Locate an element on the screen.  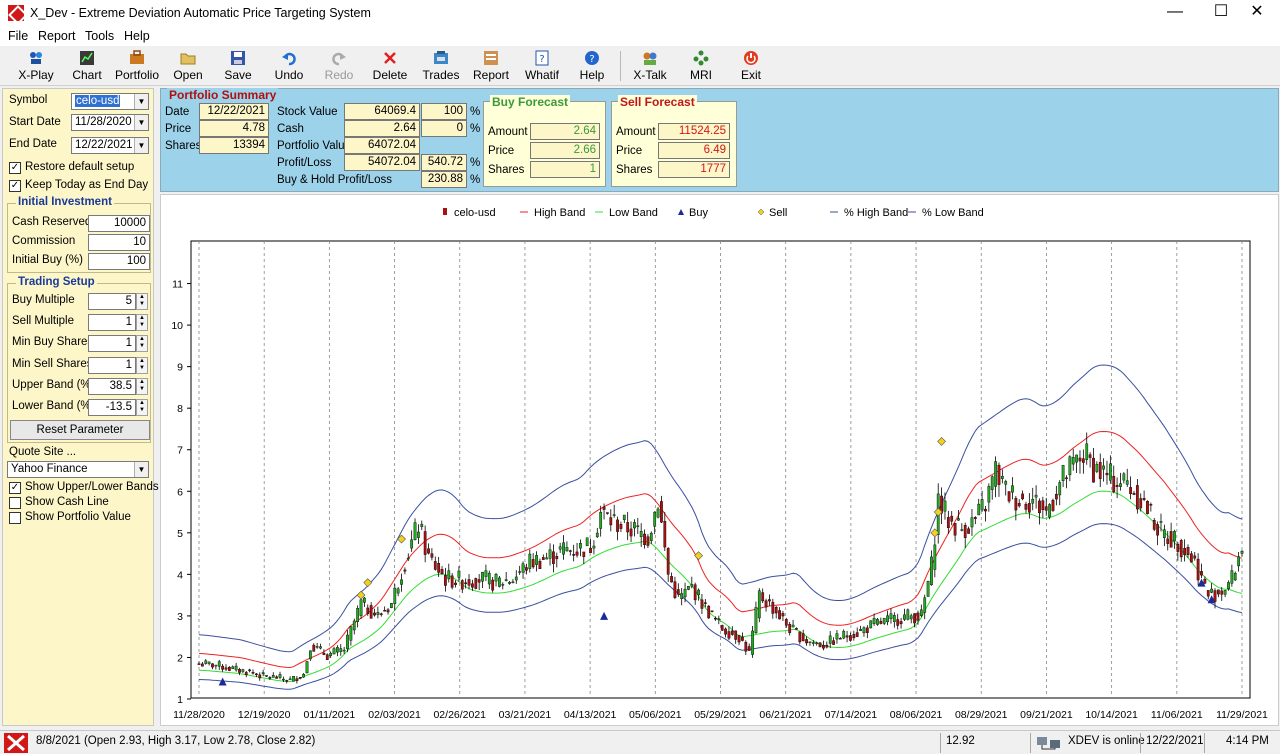
lower-band-input: -13.5 is located at coordinates (112, 407).